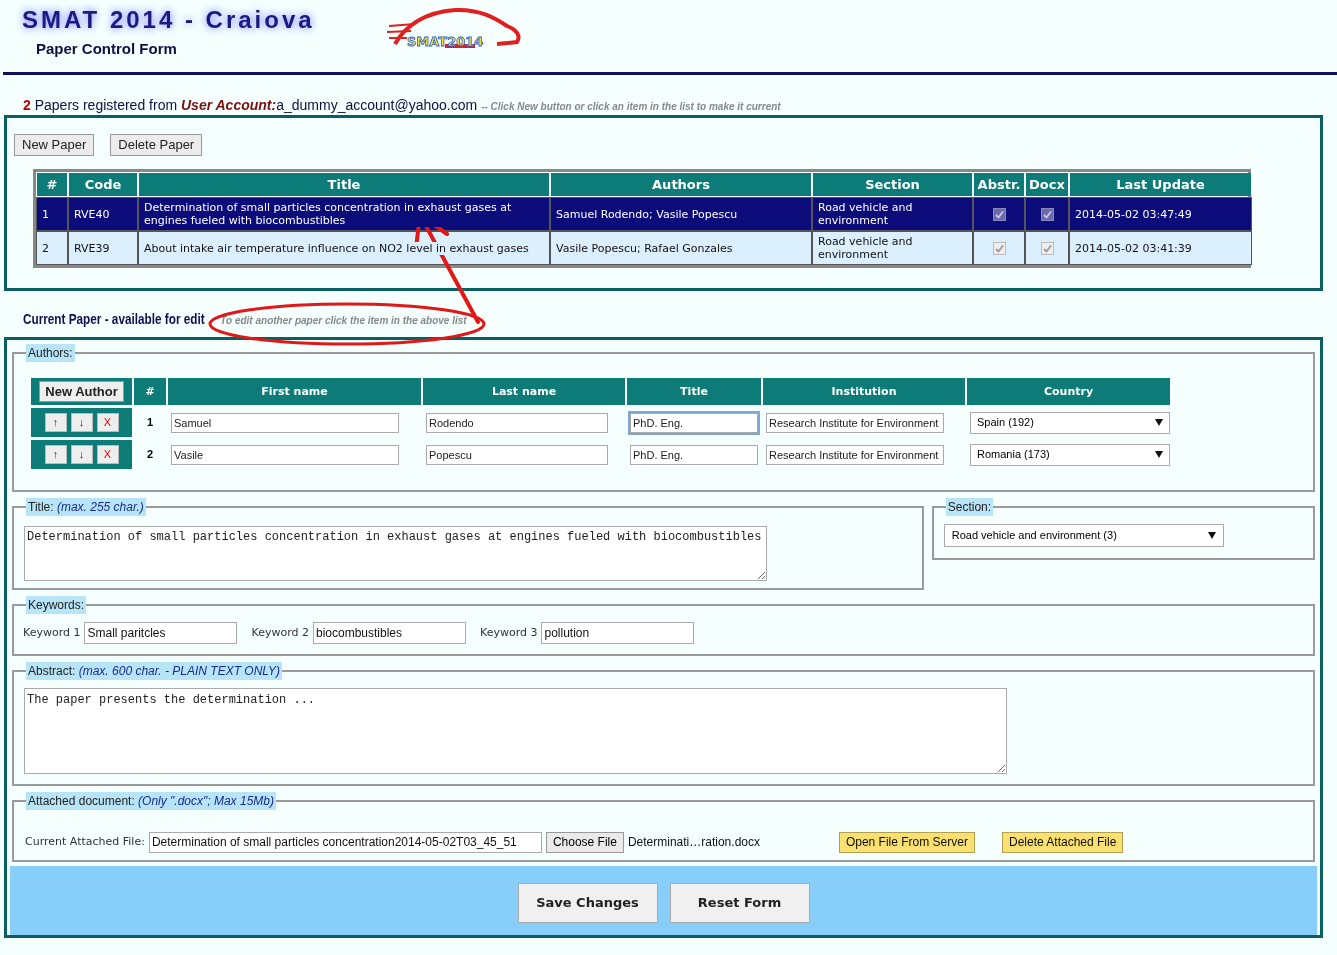 Image resolution: width=1337 pixels, height=955 pixels. What do you see at coordinates (892, 184) in the screenshot?
I see `column-header: Section` at bounding box center [892, 184].